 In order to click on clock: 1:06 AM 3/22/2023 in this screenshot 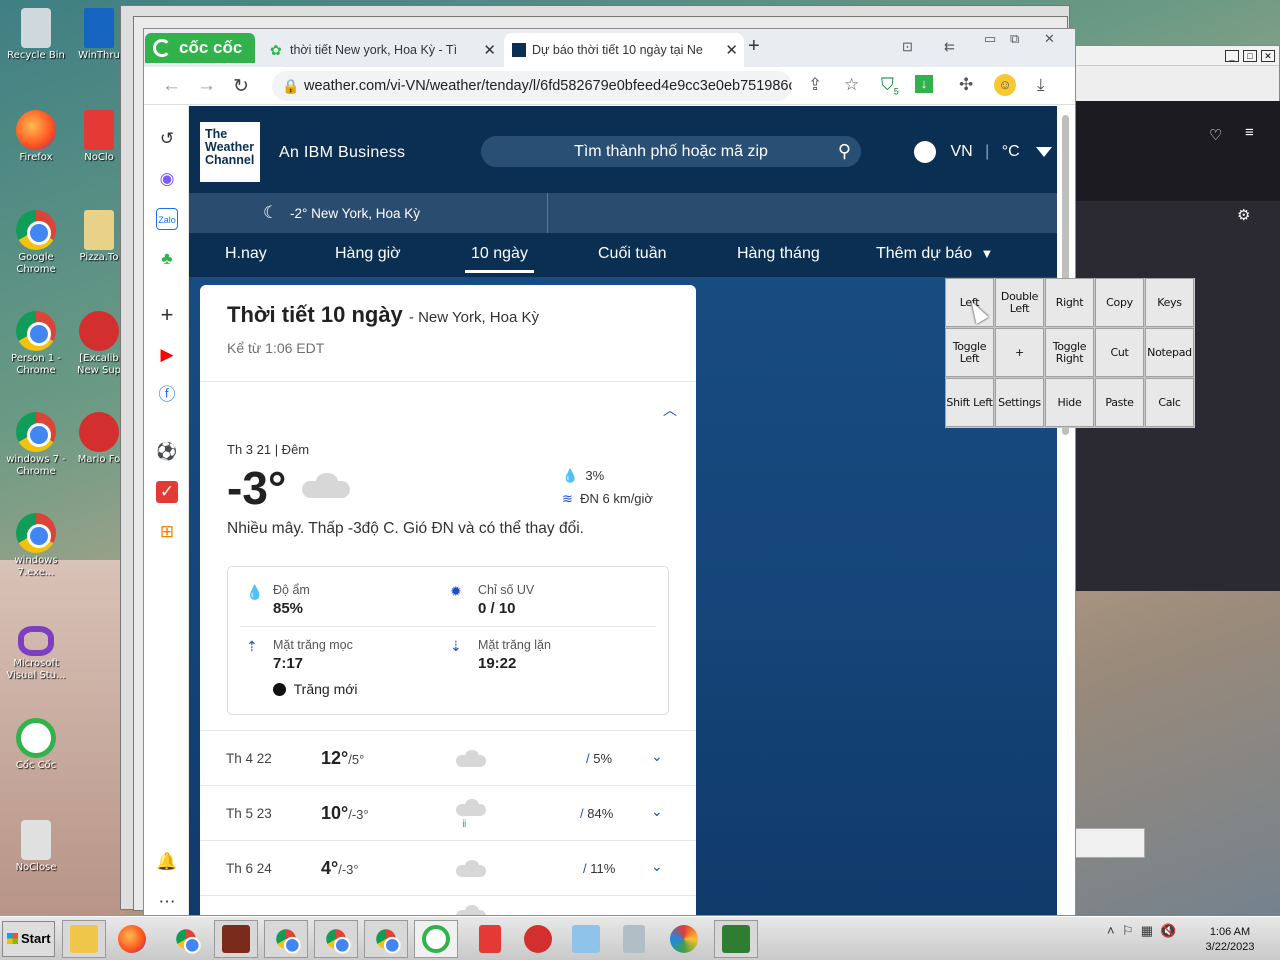, I will do `click(1230, 940)`.